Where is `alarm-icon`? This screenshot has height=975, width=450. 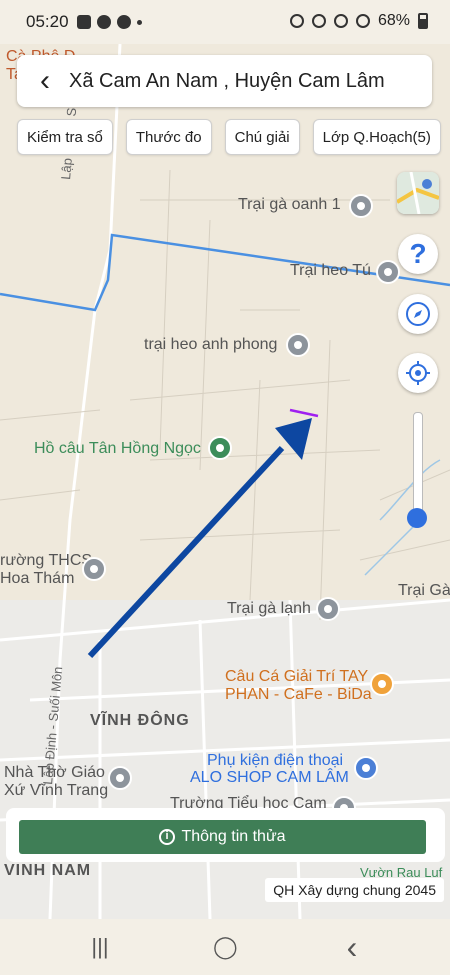
alarm-icon is located at coordinates (103, 22).